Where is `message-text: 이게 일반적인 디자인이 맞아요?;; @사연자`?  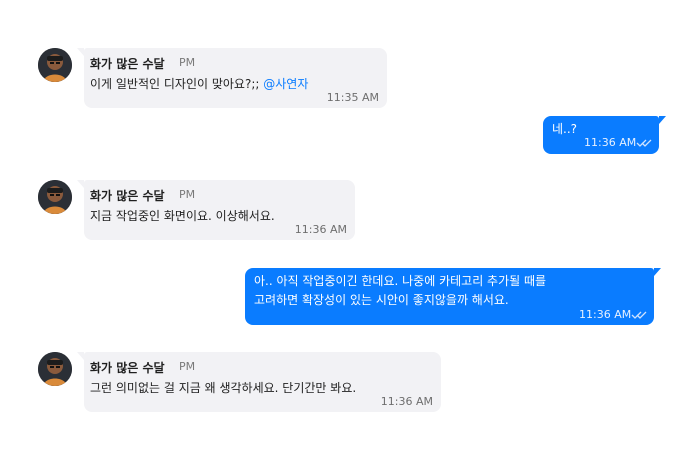 message-text: 이게 일반적인 디자인이 맞아요?;; @사연자 is located at coordinates (199, 84).